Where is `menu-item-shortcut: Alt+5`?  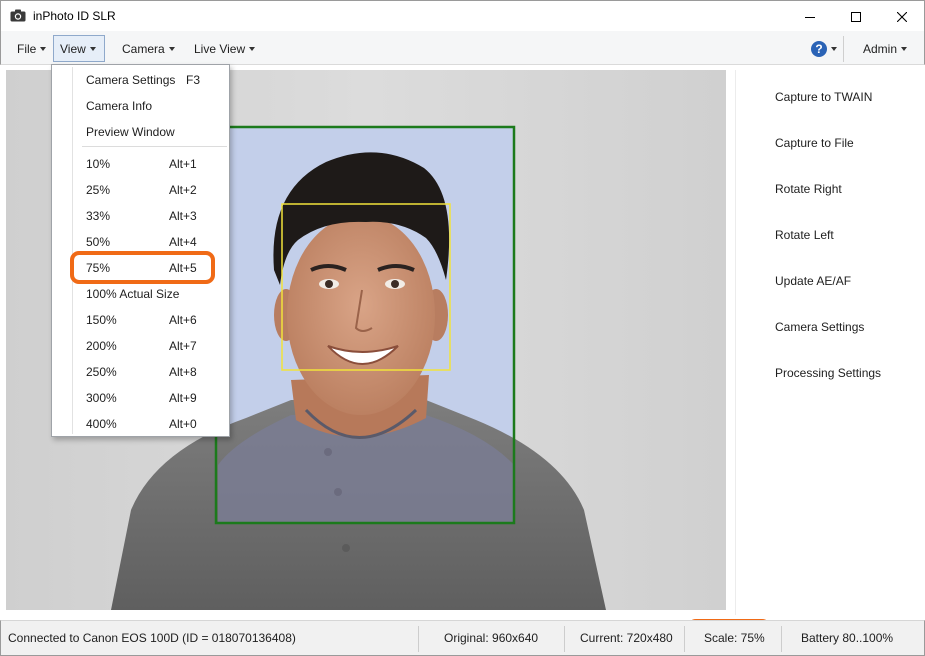 menu-item-shortcut: Alt+5 is located at coordinates (183, 268).